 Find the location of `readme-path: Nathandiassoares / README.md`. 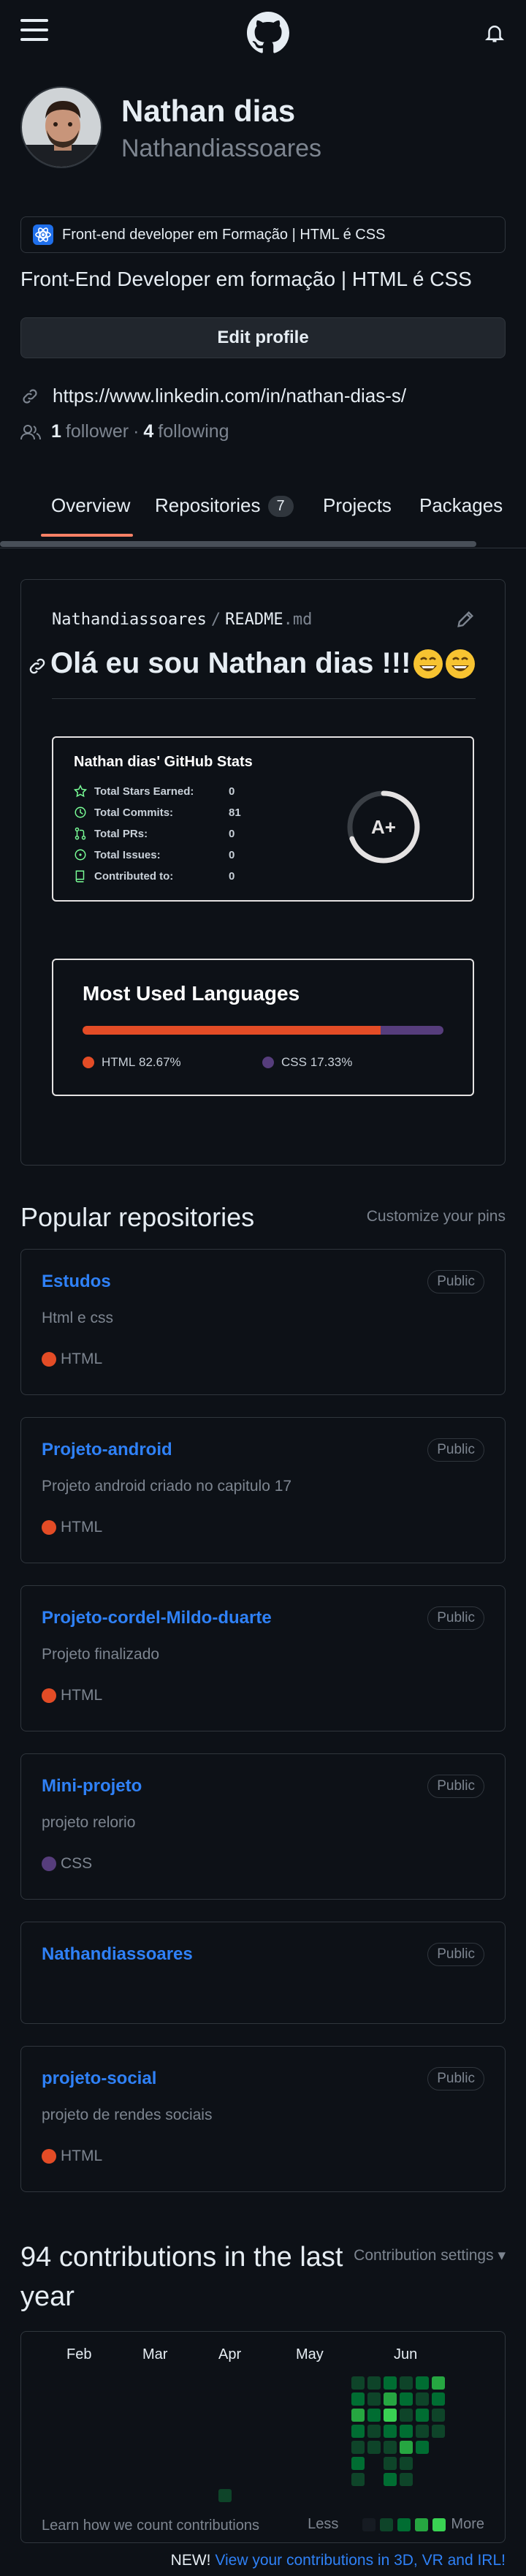

readme-path: Nathandiassoares / README.md is located at coordinates (182, 620).